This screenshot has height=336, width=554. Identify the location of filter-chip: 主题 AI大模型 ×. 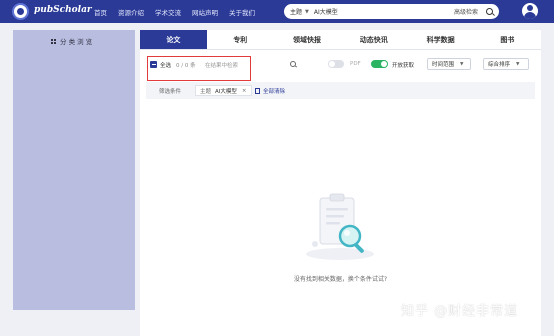
(223, 90).